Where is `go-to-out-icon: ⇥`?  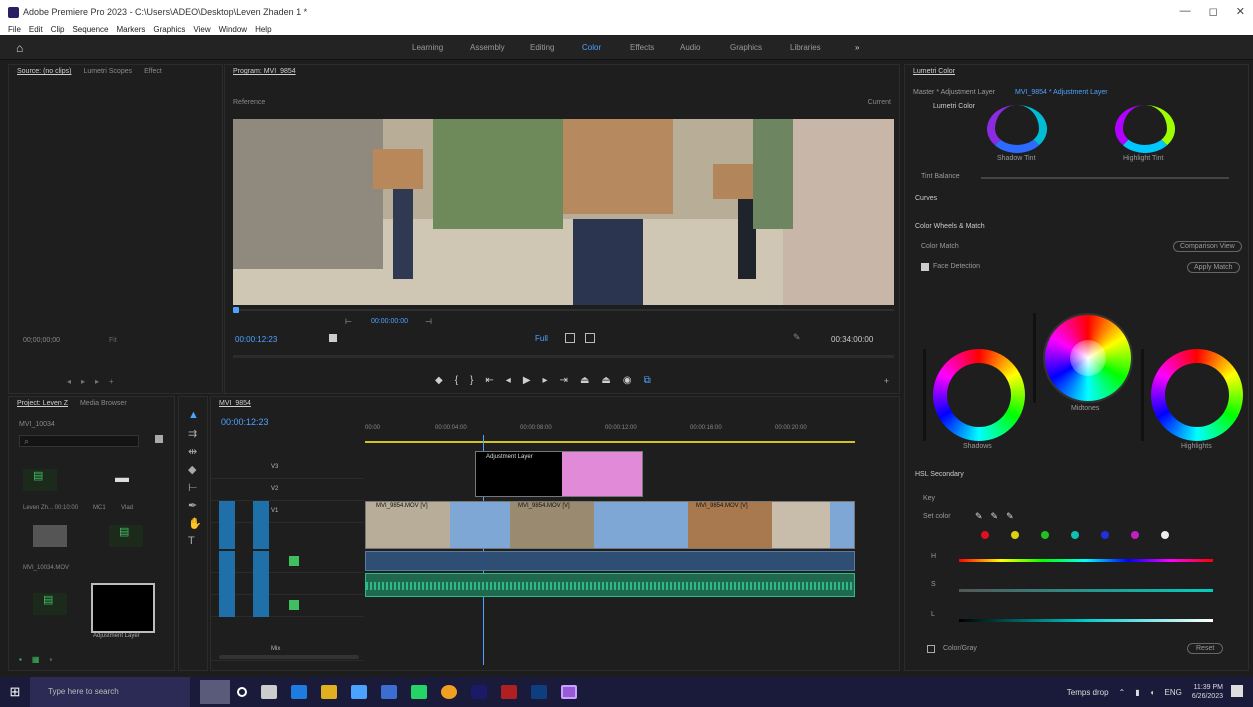
go-to-out-icon: ⇥ is located at coordinates (564, 380).